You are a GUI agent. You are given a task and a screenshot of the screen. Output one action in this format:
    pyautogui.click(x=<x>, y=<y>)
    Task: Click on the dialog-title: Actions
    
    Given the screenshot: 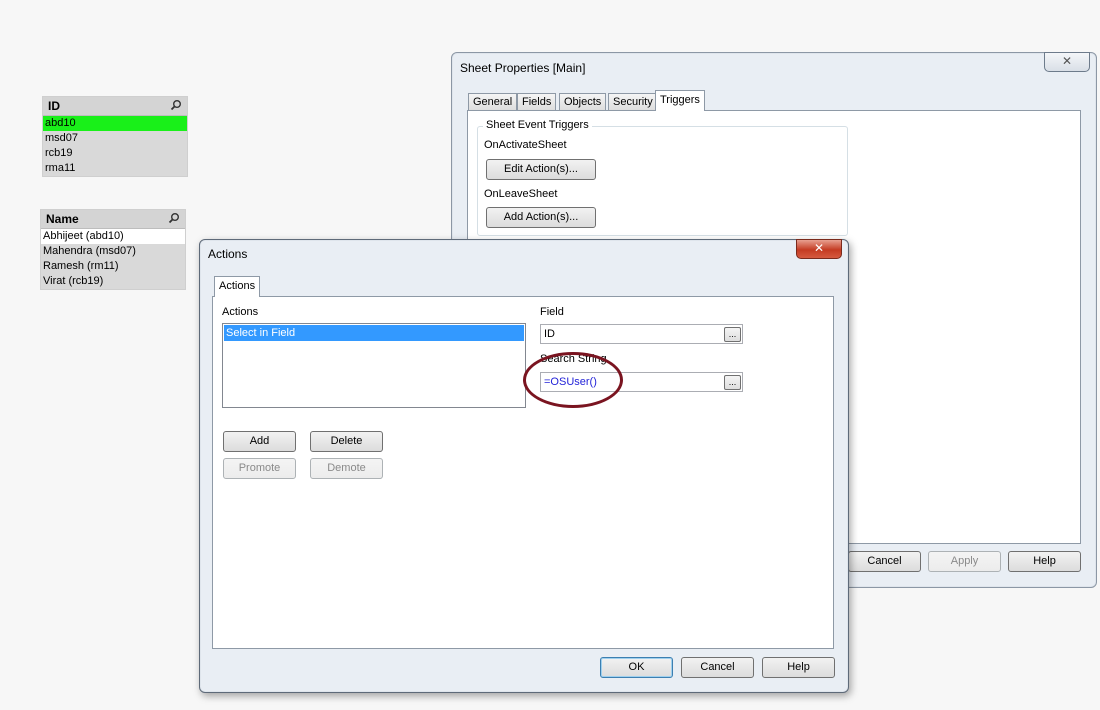 What is the action you would take?
    pyautogui.click(x=228, y=254)
    